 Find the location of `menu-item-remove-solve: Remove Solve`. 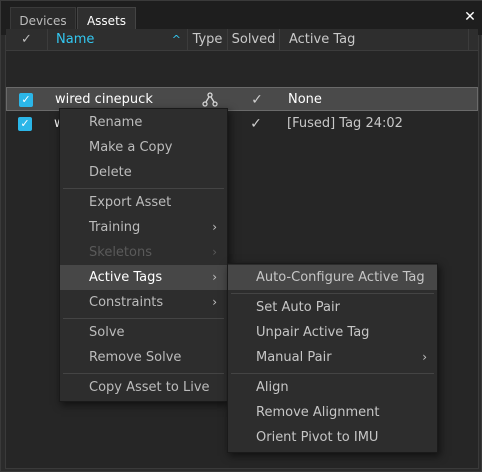

menu-item-remove-solve: Remove Solve is located at coordinates (143, 357).